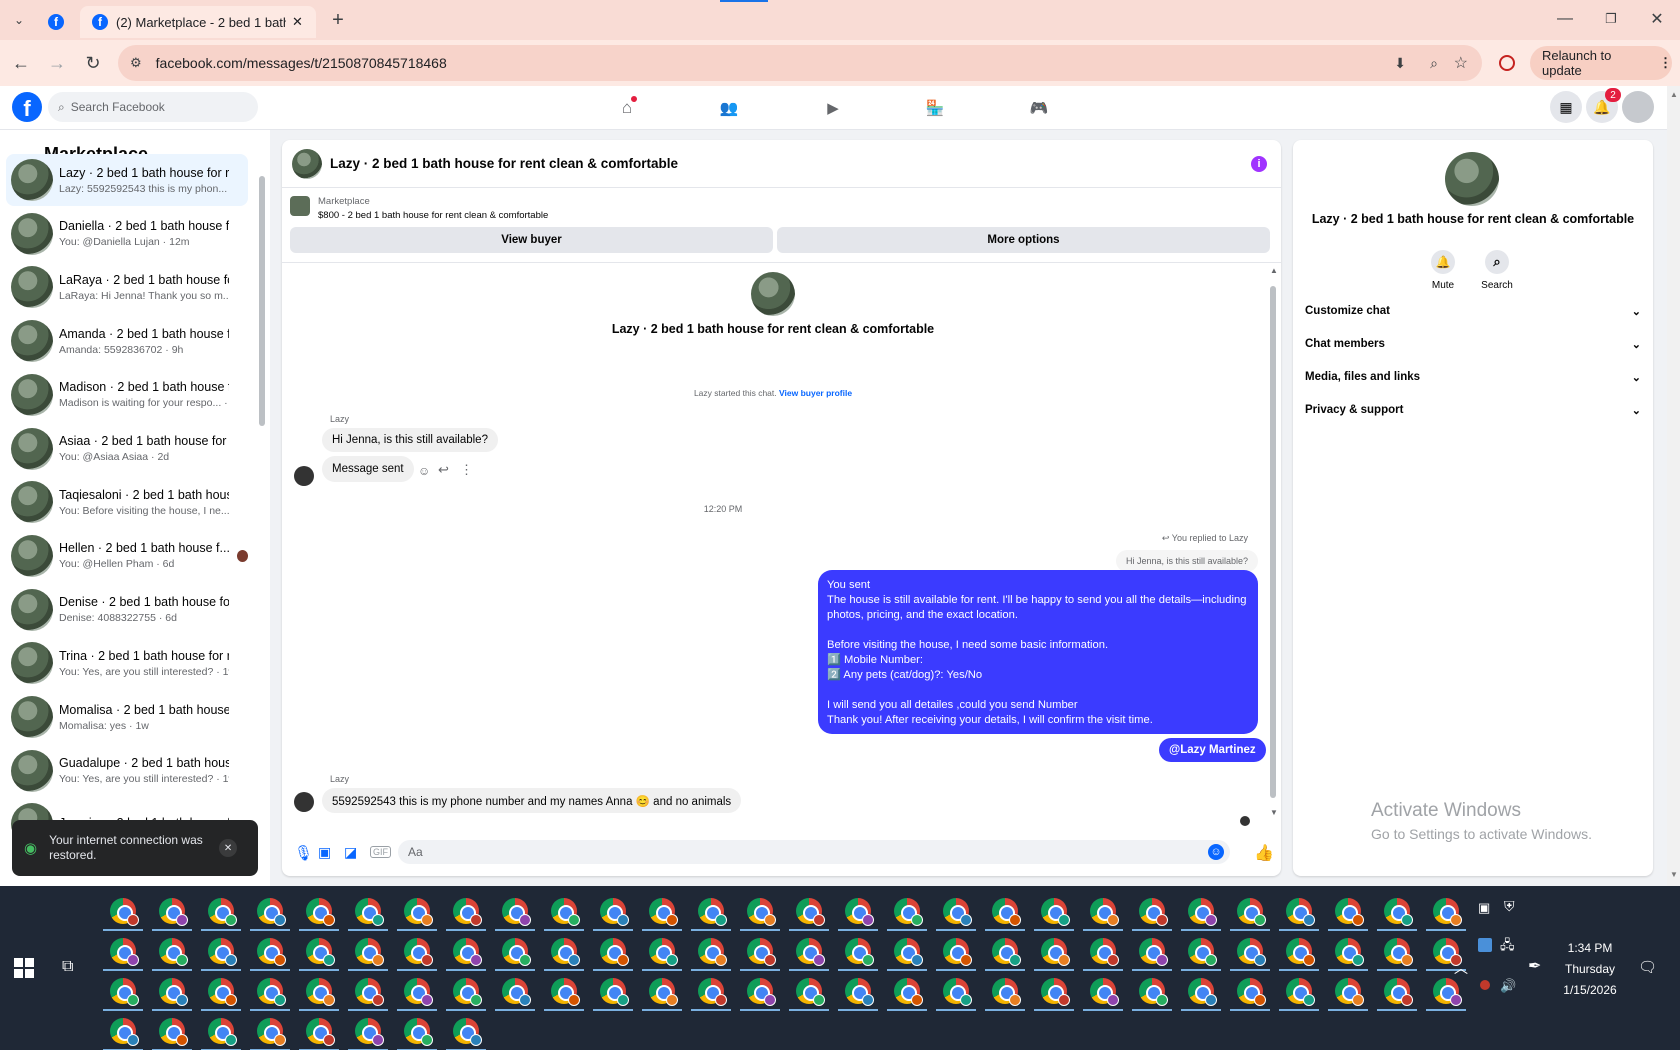 Image resolution: width=1680 pixels, height=1050 pixels. What do you see at coordinates (1212, 750) in the screenshot?
I see `mention-bubble: @Lazy Martinez` at bounding box center [1212, 750].